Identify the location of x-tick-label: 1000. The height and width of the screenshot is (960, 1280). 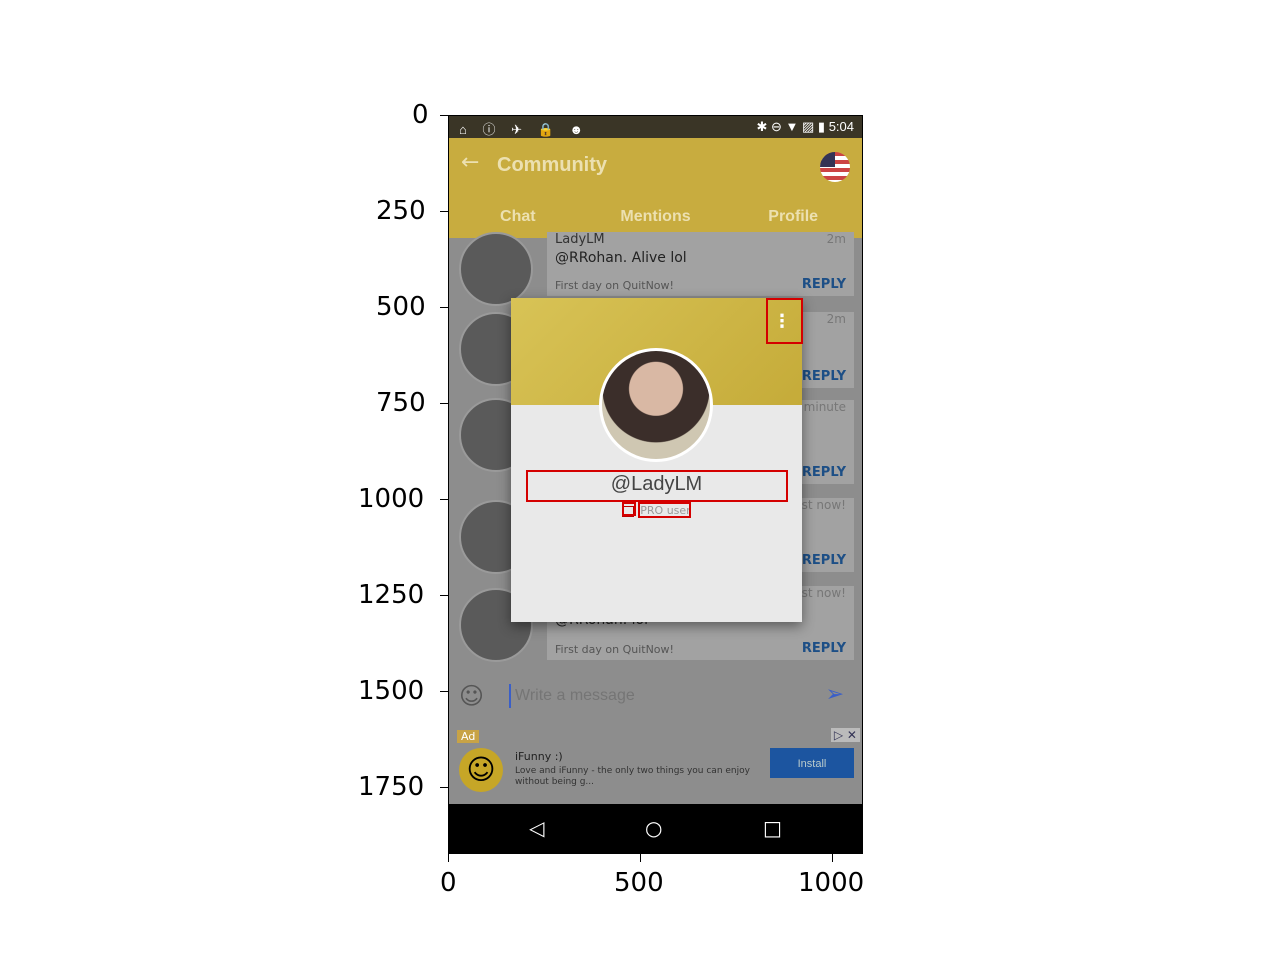
(831, 883).